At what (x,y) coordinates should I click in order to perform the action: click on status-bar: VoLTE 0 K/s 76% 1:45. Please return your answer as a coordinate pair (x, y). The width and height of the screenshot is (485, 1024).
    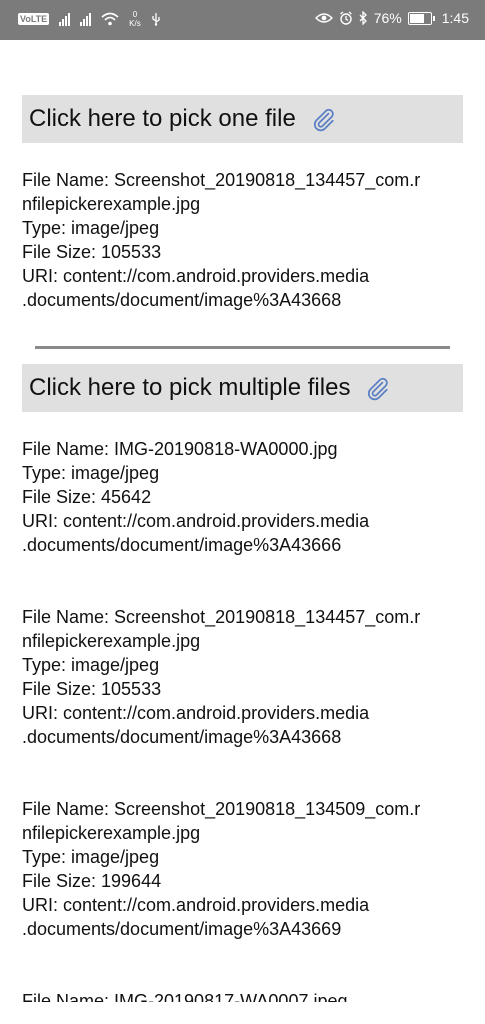
    Looking at the image, I should click on (242, 20).